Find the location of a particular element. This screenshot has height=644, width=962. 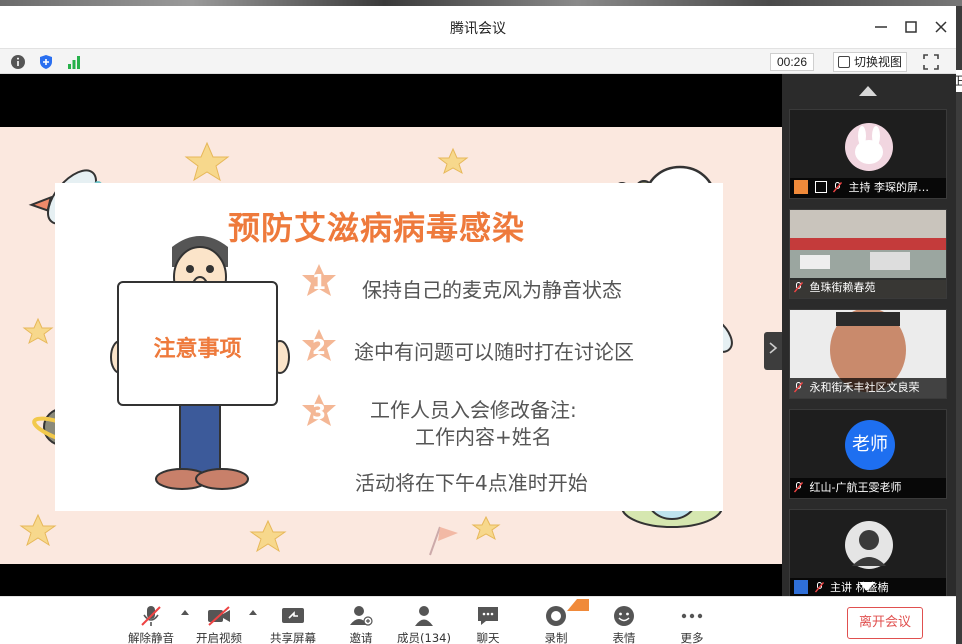

window-title: 腾讯会议 is located at coordinates (478, 29).